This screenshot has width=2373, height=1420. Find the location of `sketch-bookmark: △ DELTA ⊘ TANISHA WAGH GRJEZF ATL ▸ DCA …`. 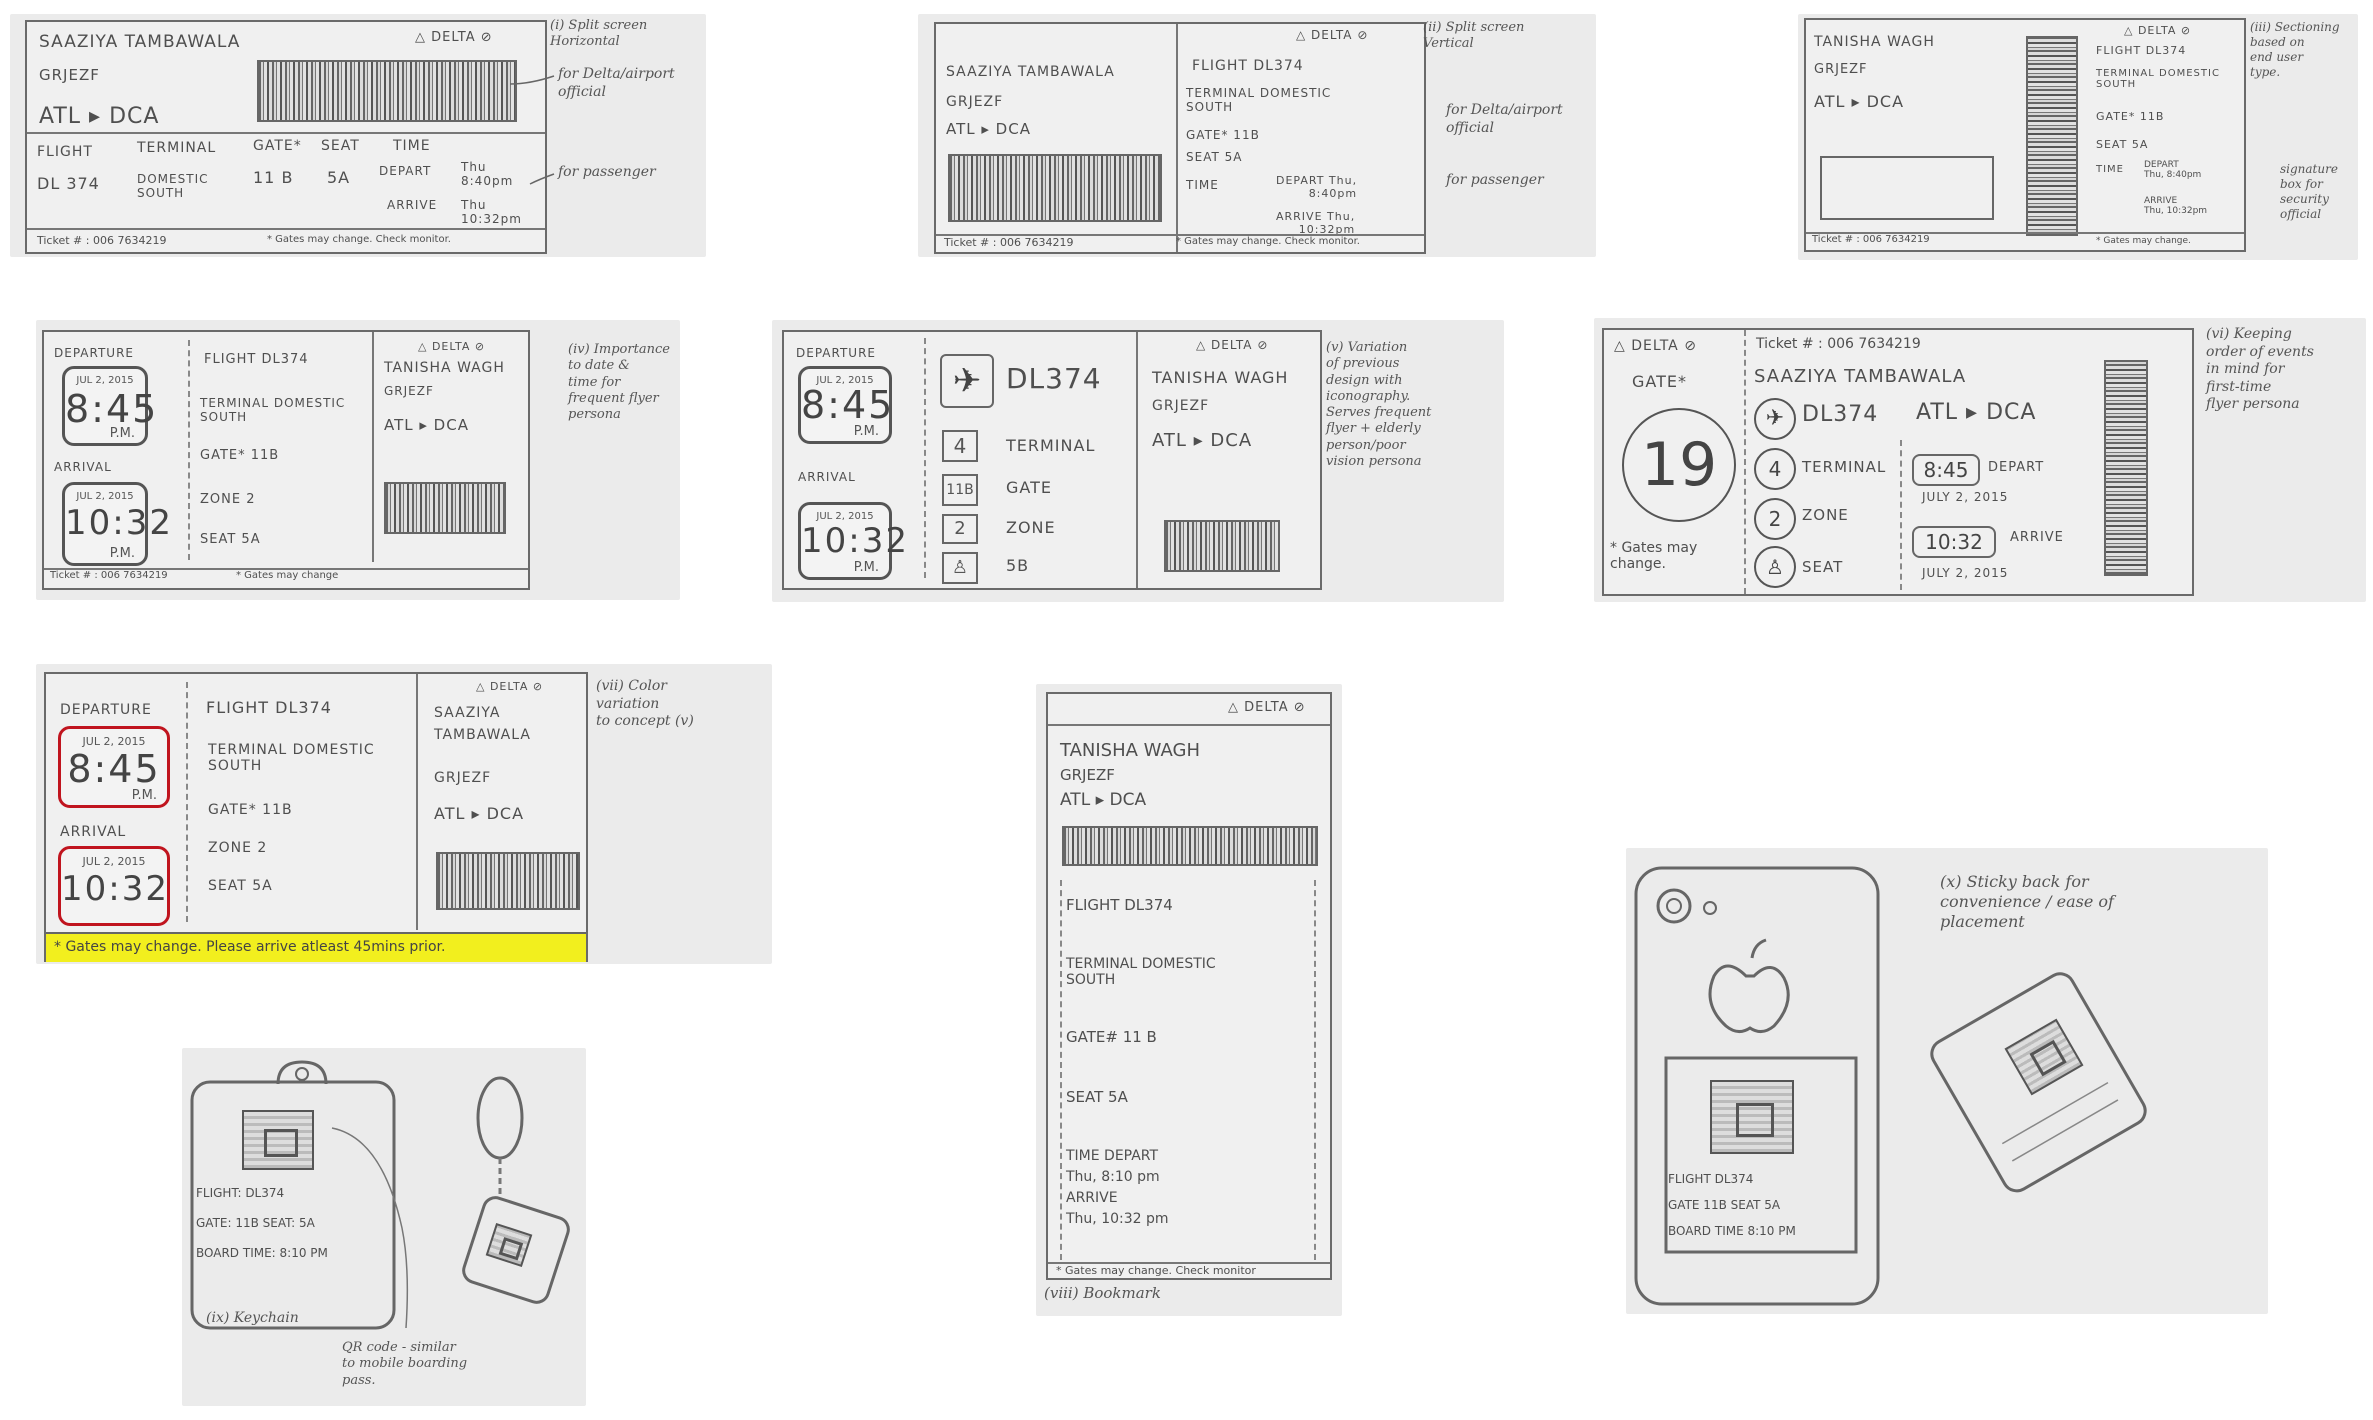

sketch-bookmark: △ DELTA ⊘ TANISHA WAGH GRJEZF ATL ▸ DCA … is located at coordinates (1189, 1000).